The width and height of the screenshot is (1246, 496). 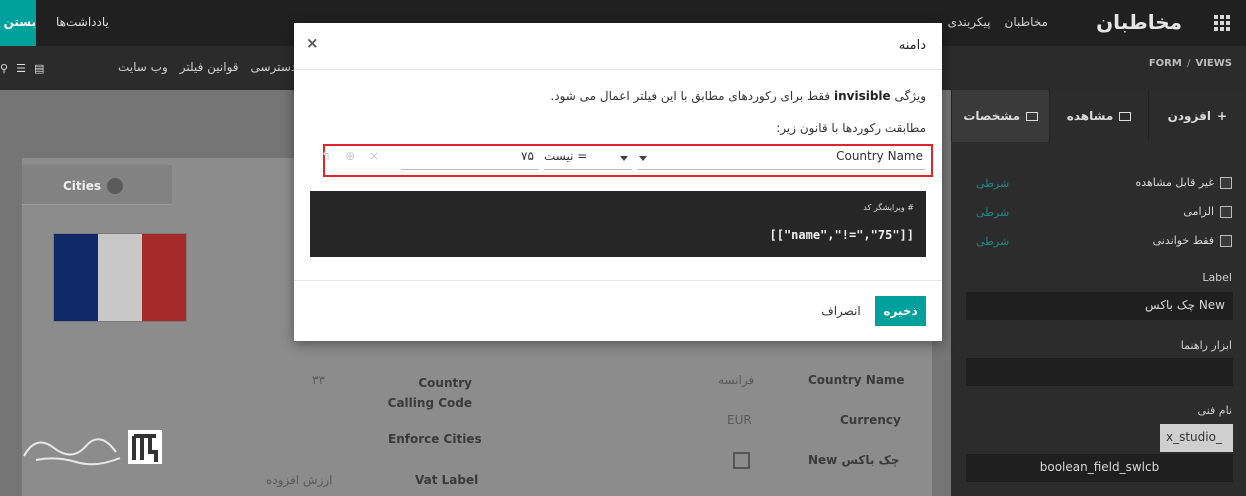 What do you see at coordinates (912, 45) in the screenshot?
I see `dialog-title: دامنه` at bounding box center [912, 45].